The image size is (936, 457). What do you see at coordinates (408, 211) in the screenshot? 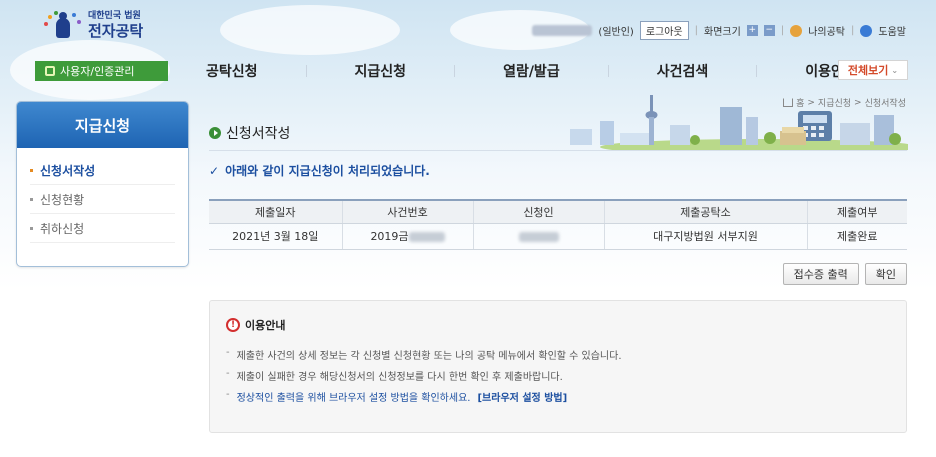
I see `column-header: 사건번호` at bounding box center [408, 211].